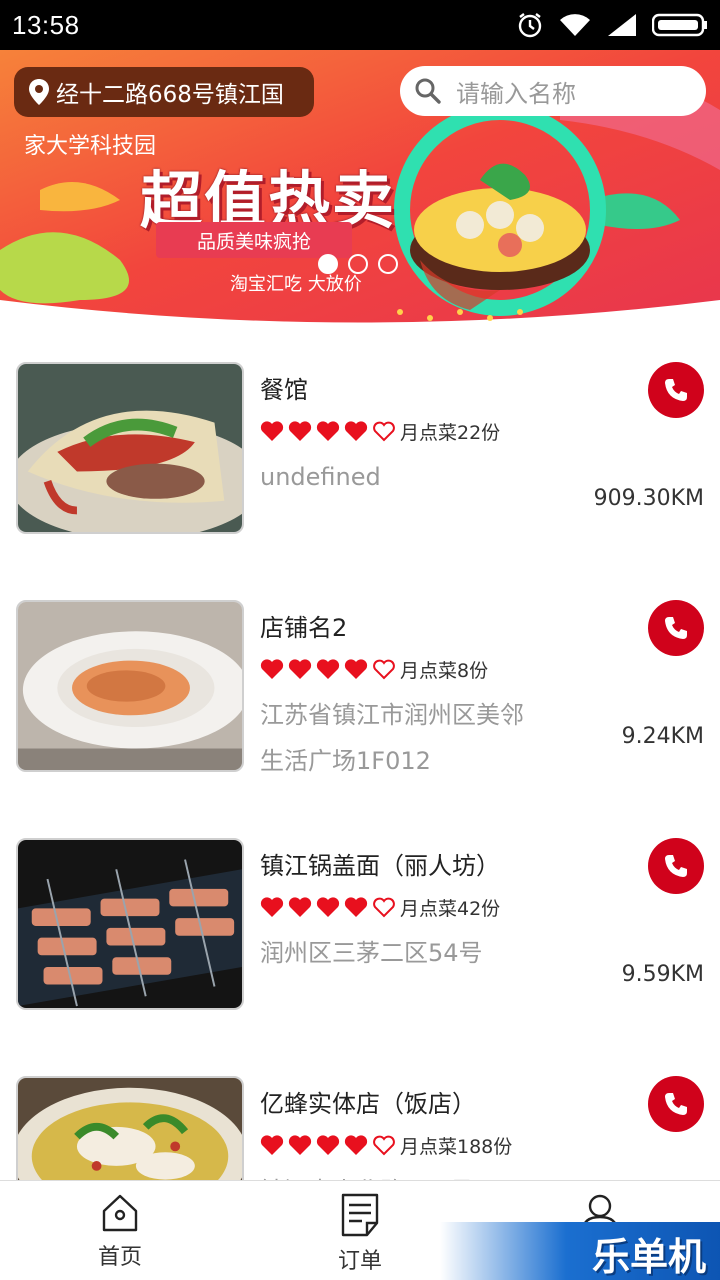 This screenshot has height=1280, width=720. Describe the element at coordinates (648, 498) in the screenshot. I see `store-distance: 909.30KM` at that location.